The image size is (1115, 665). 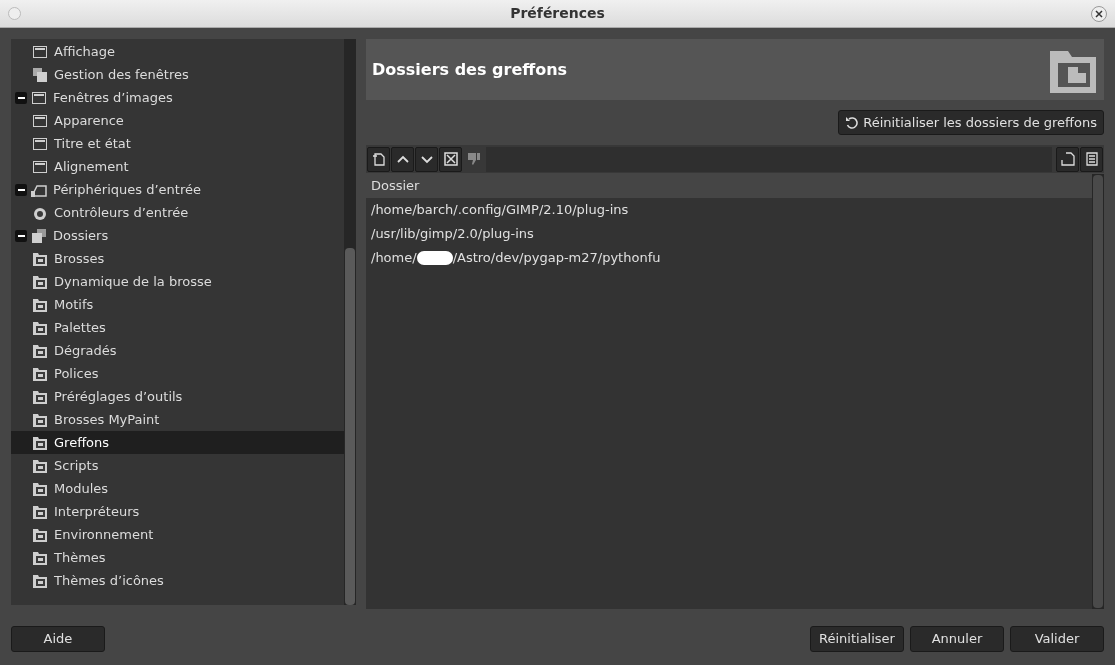 I want to click on reset-folders-button: Réinitialiser les dossiers de greffons, so click(x=971, y=122).